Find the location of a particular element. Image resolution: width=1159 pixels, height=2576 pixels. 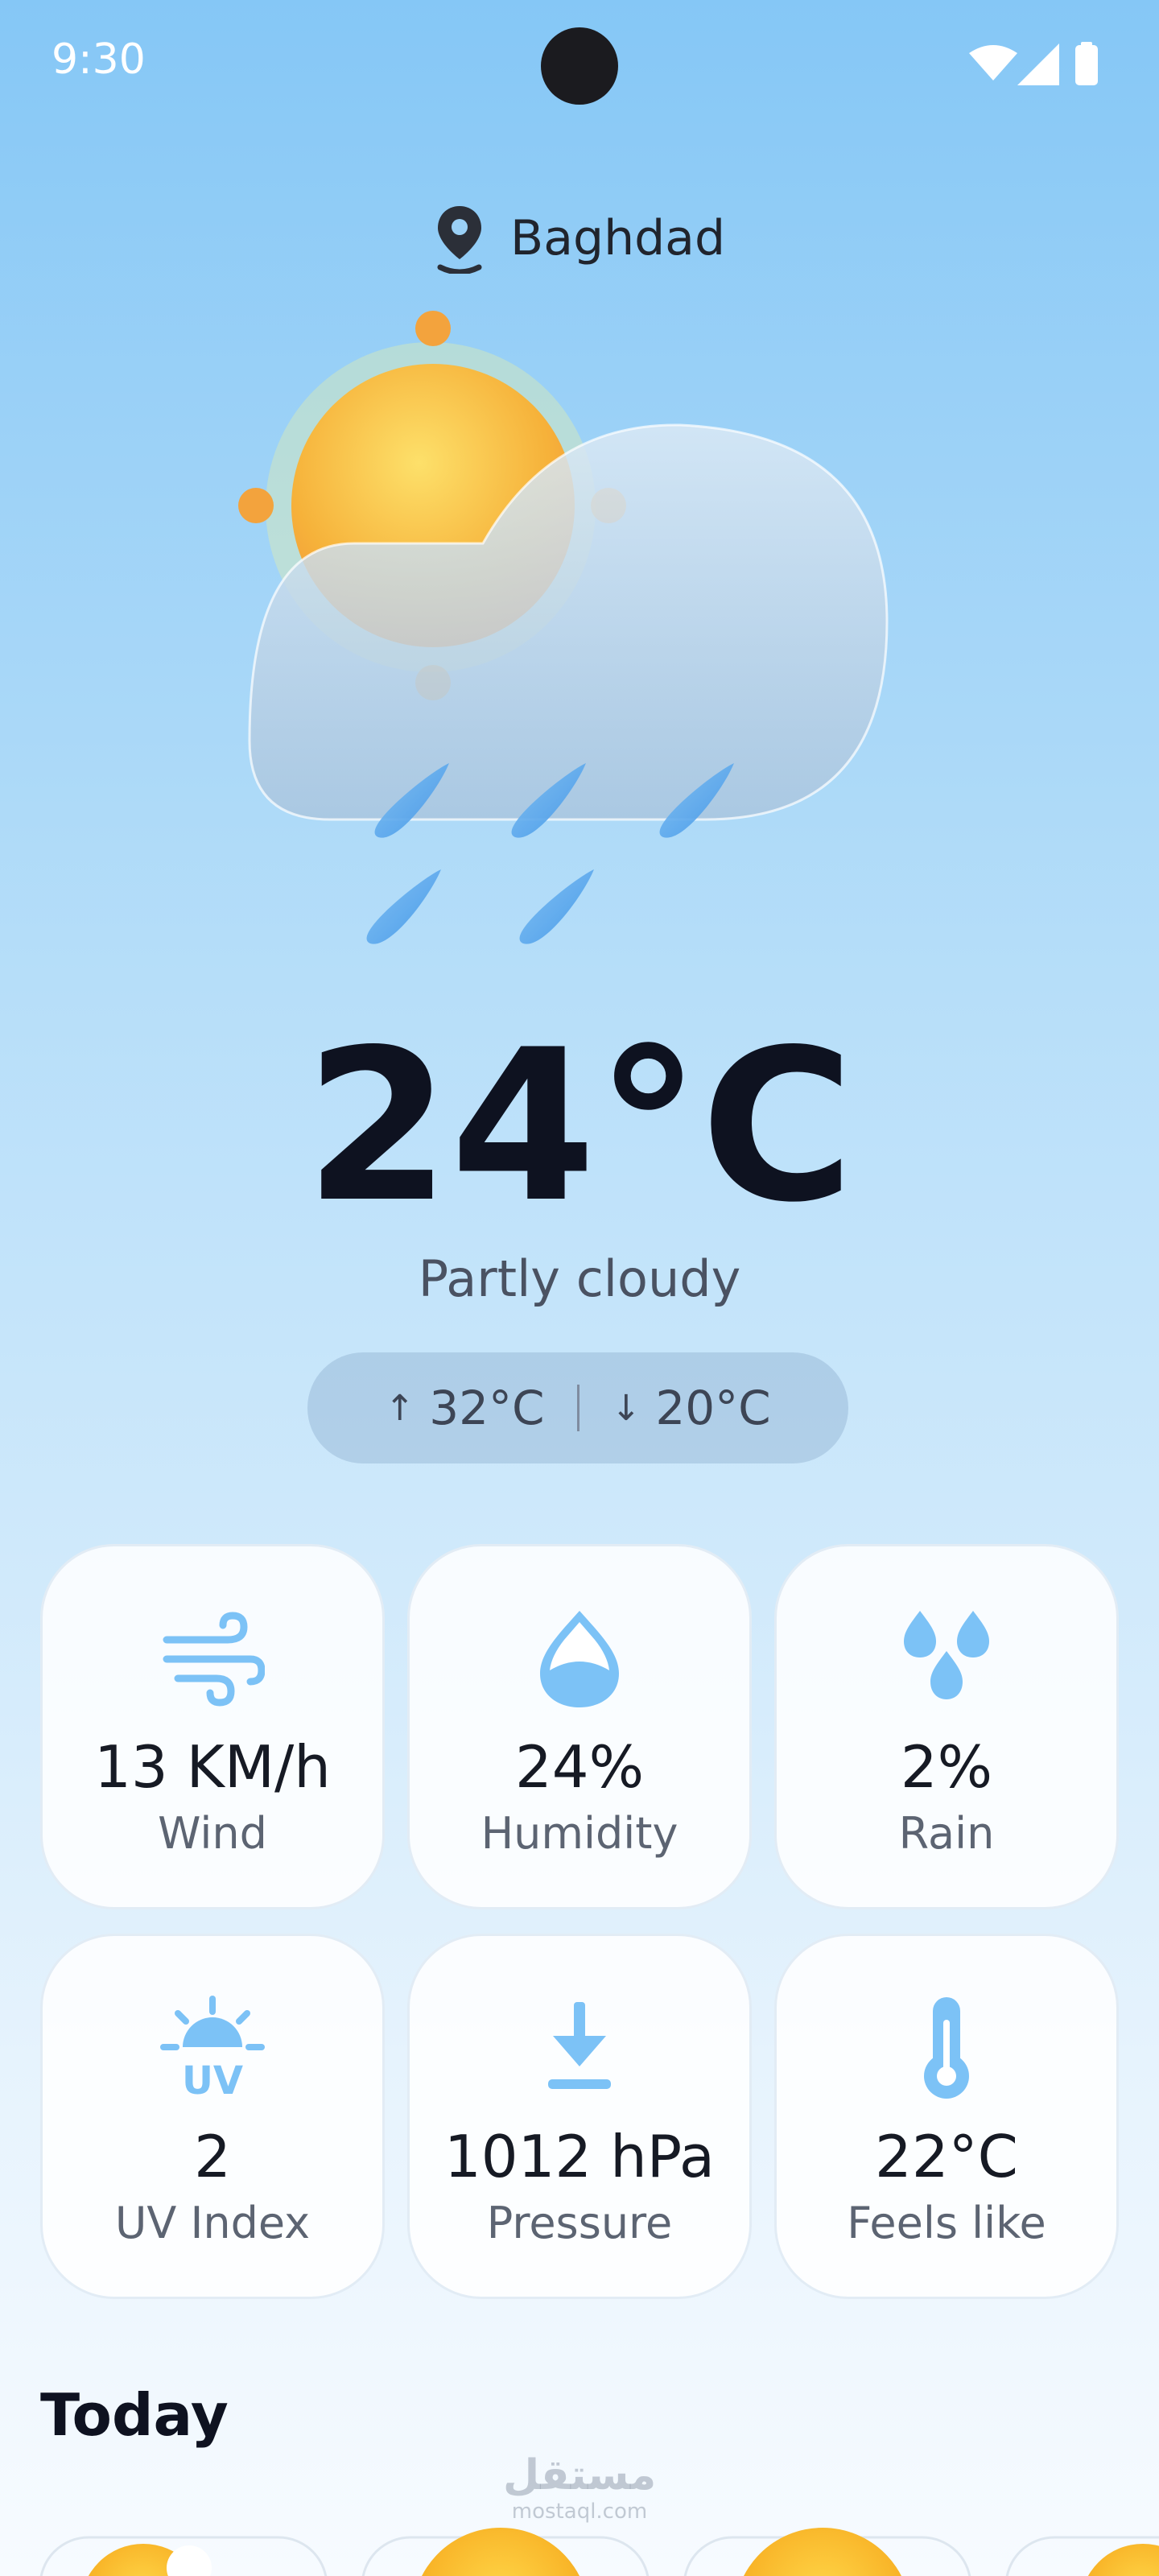

uv-index-label: UV Index is located at coordinates (212, 2223).